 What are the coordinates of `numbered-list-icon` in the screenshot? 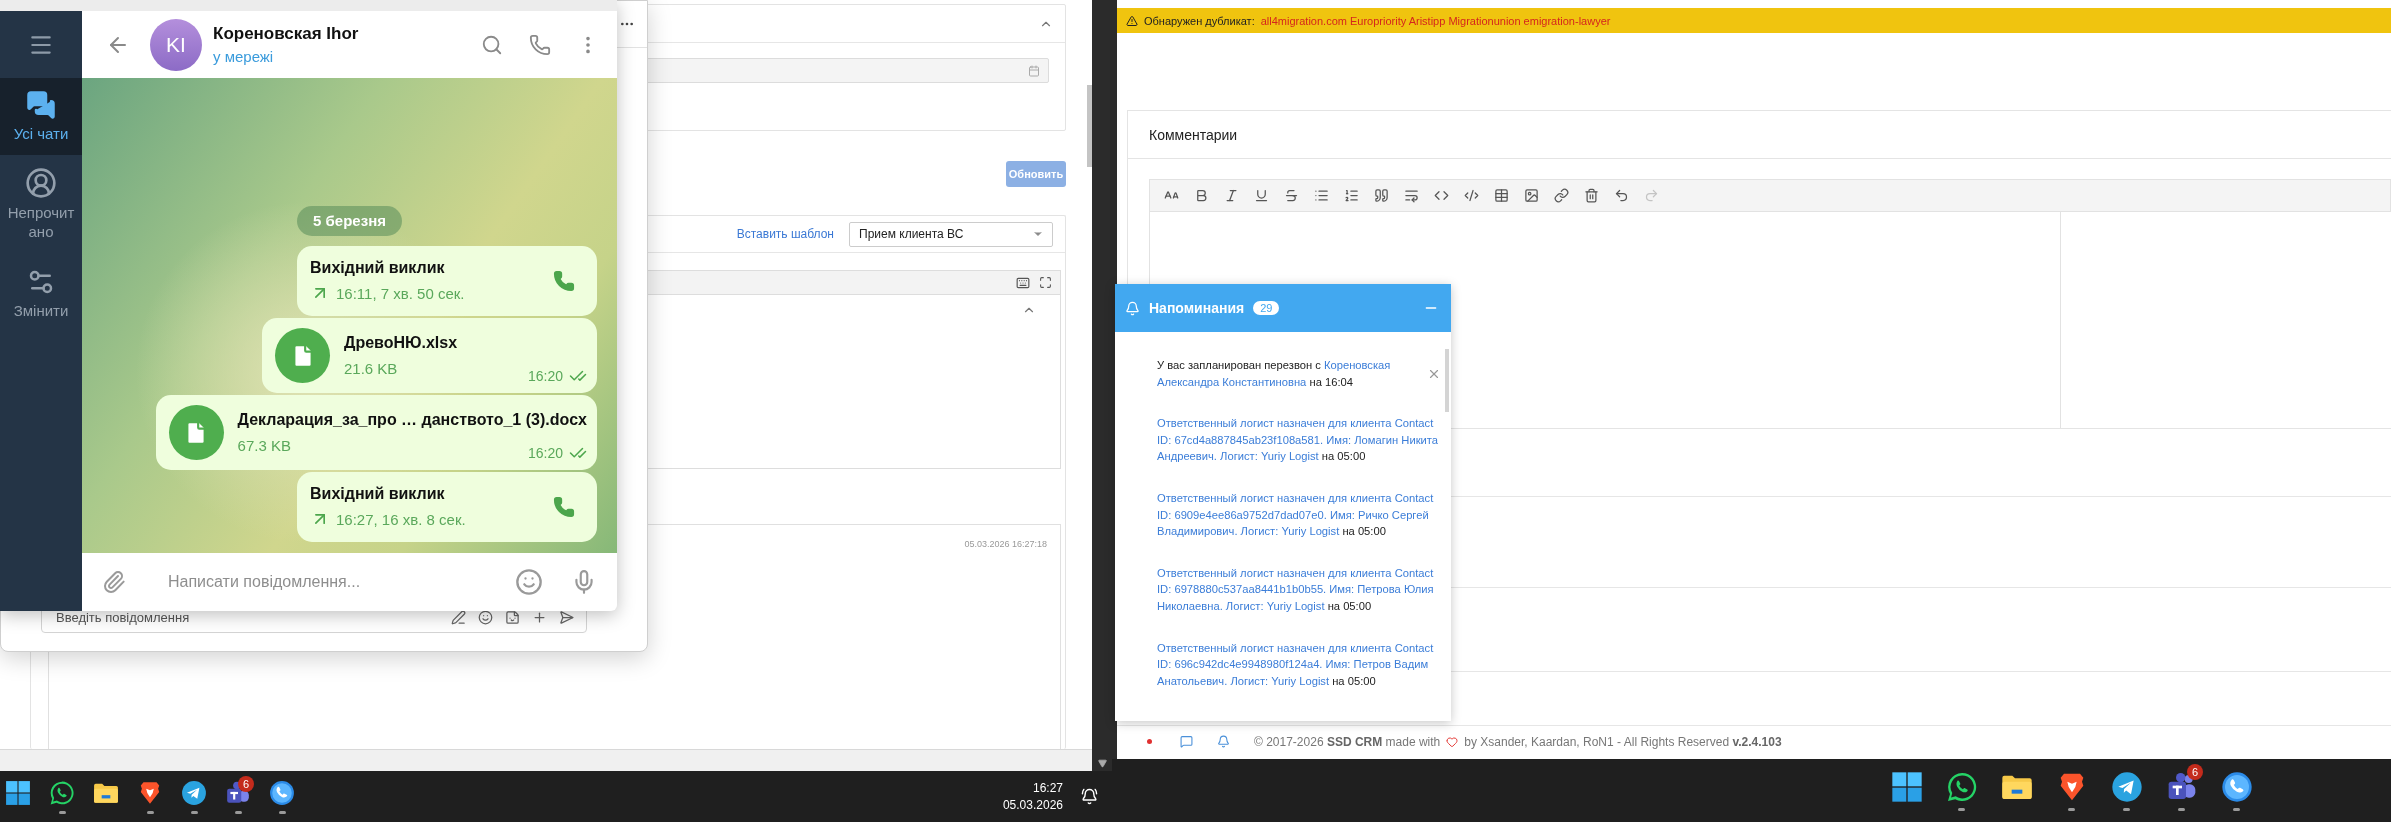 It's located at (1351, 195).